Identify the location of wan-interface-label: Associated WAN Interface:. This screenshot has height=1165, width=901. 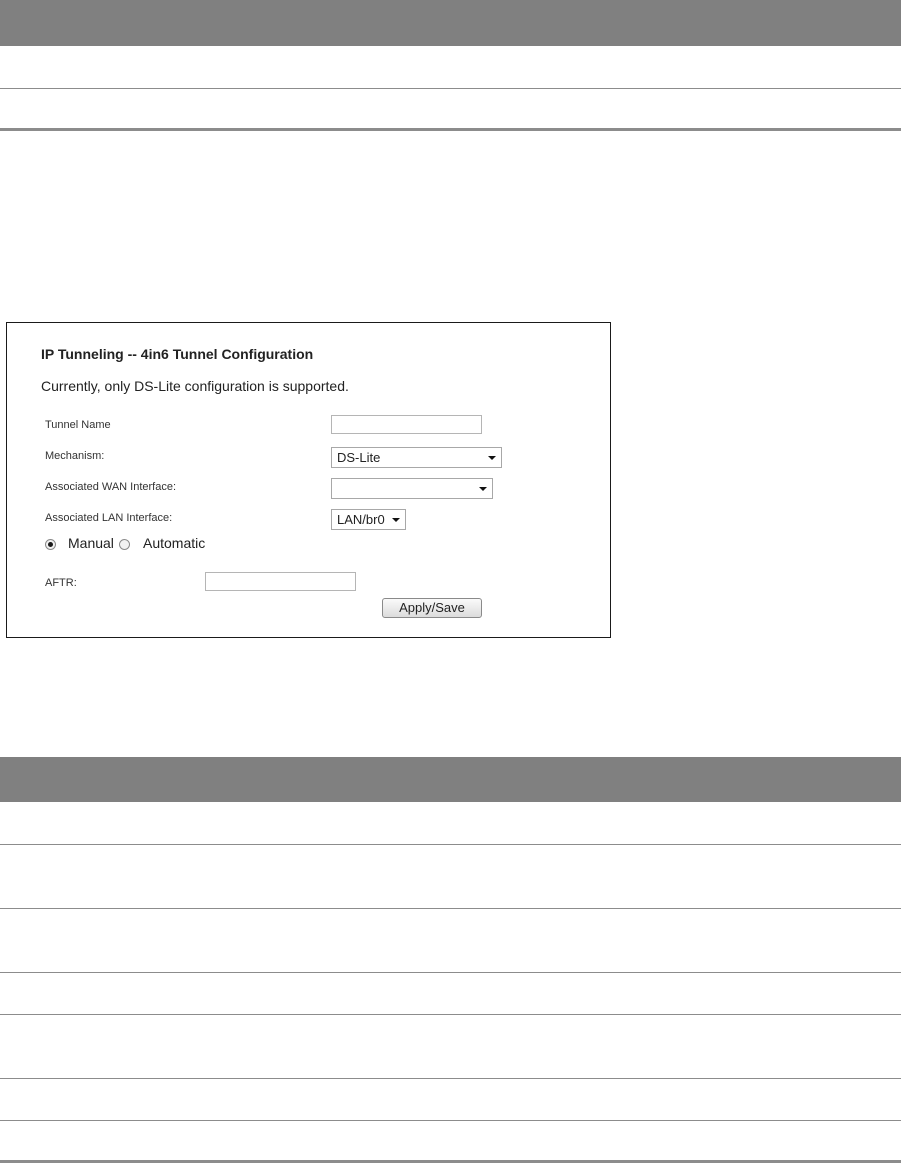
(111, 487).